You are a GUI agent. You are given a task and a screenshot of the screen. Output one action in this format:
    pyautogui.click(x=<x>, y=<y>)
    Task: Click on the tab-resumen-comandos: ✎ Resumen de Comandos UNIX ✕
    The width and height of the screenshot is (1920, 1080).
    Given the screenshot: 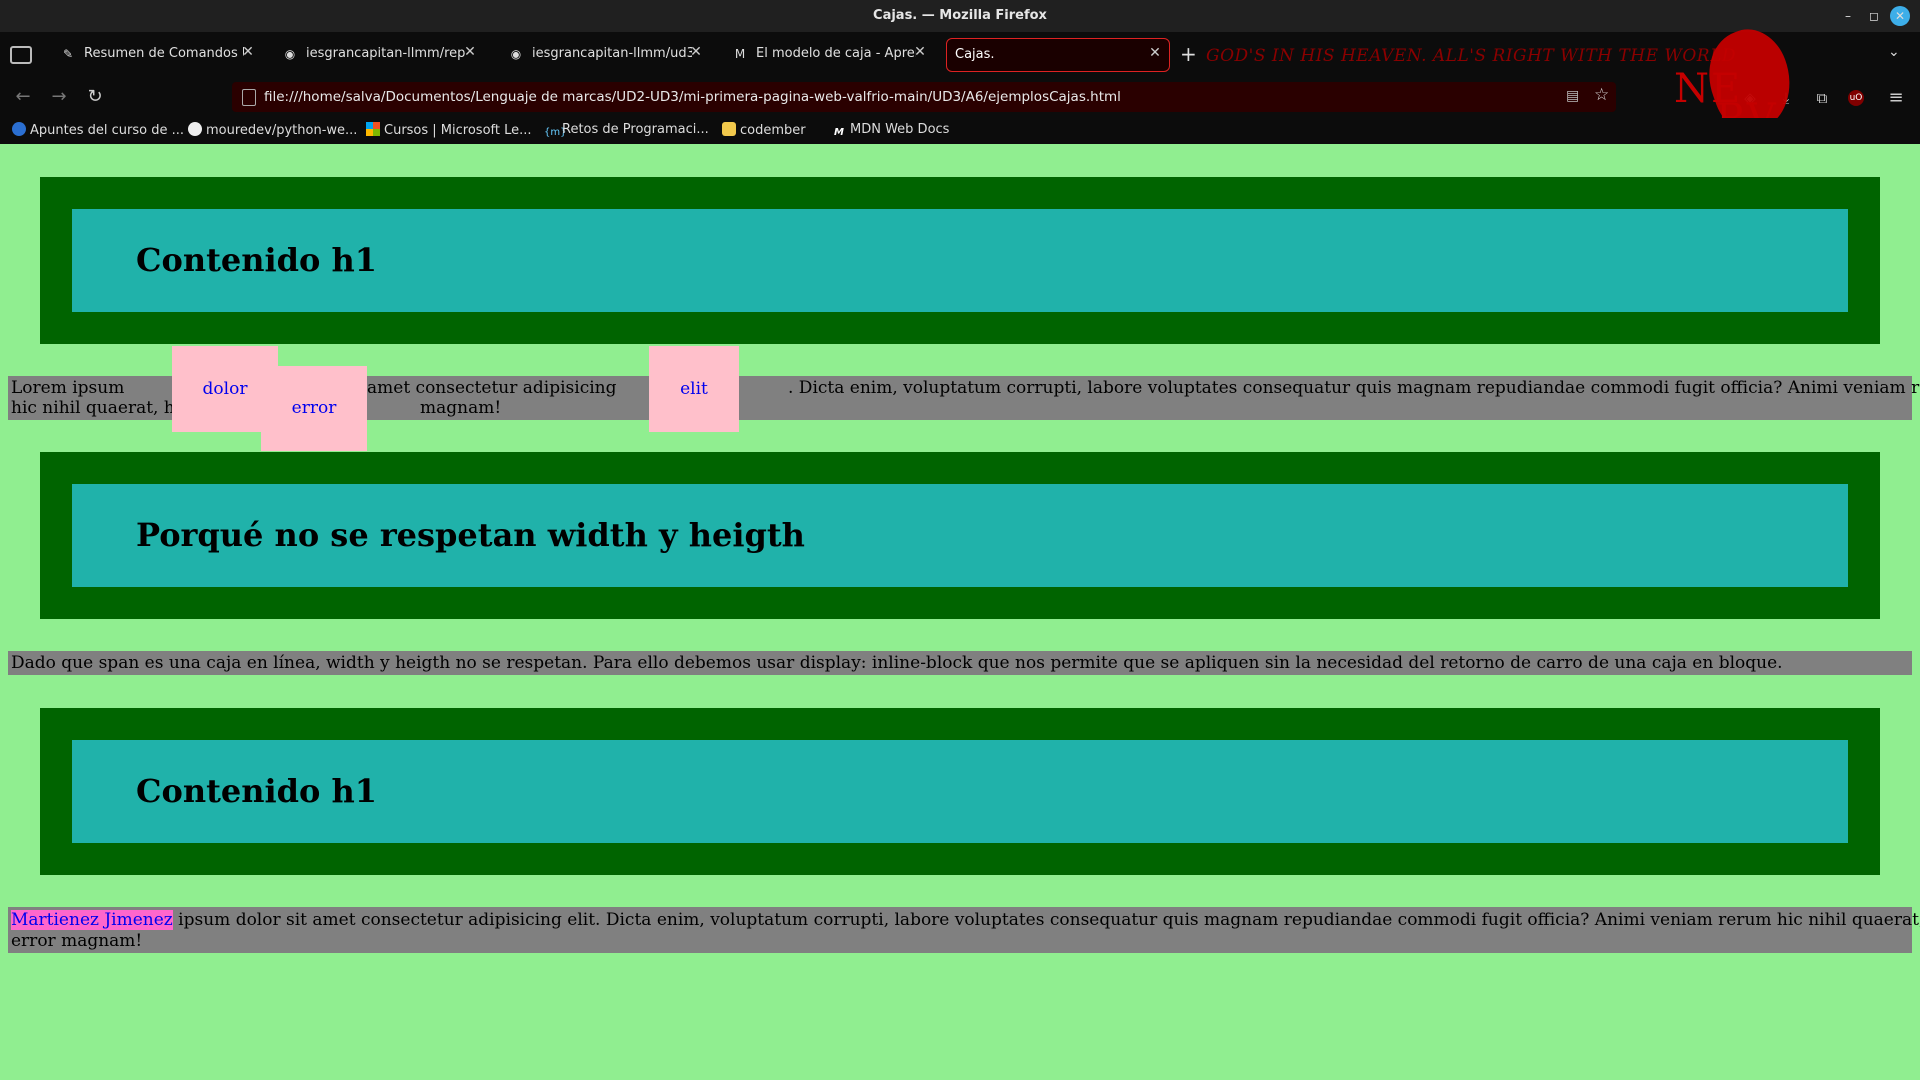 What is the action you would take?
    pyautogui.click(x=157, y=54)
    